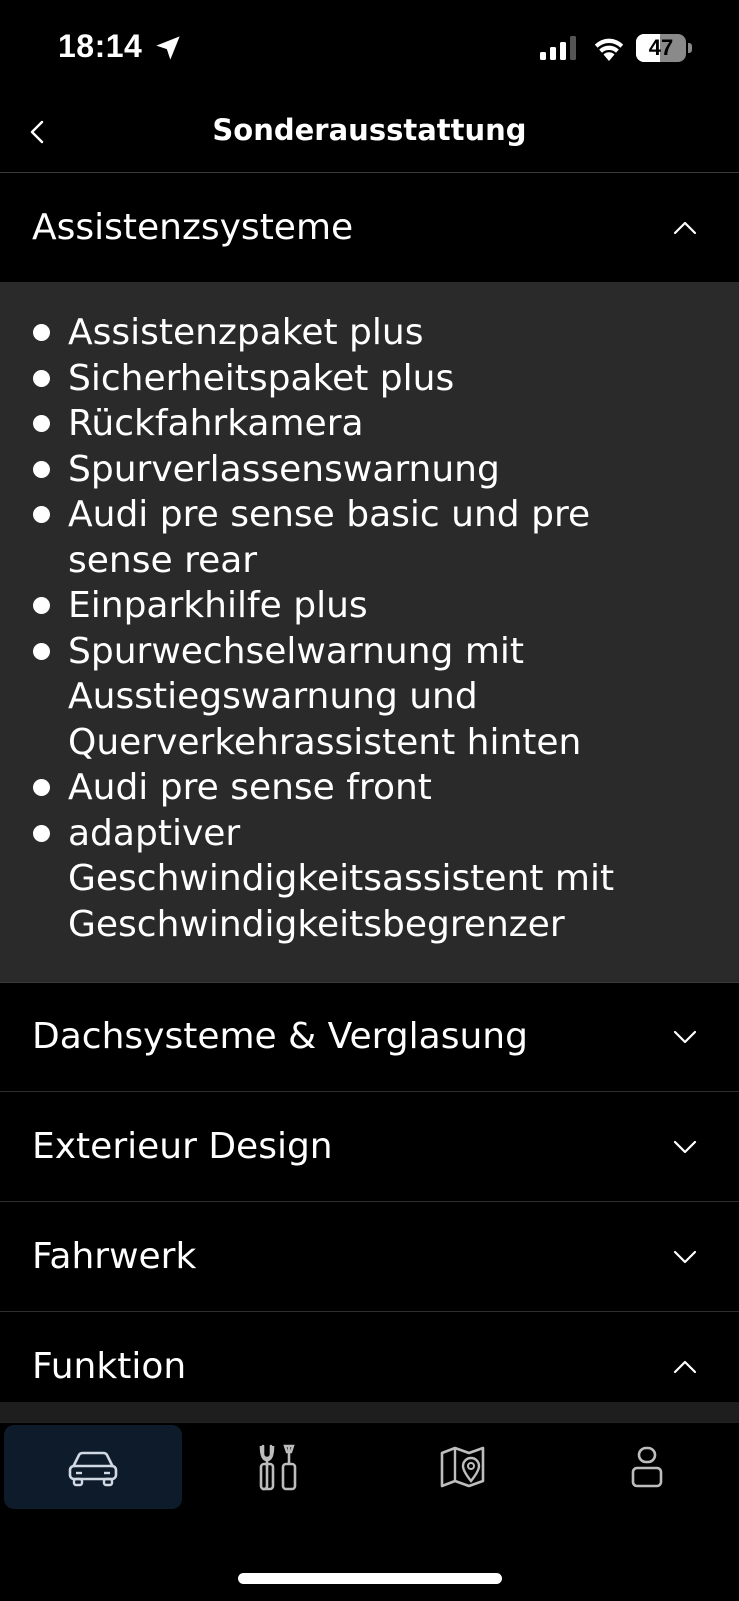  What do you see at coordinates (100, 46) in the screenshot?
I see `status-time: 18:14` at bounding box center [100, 46].